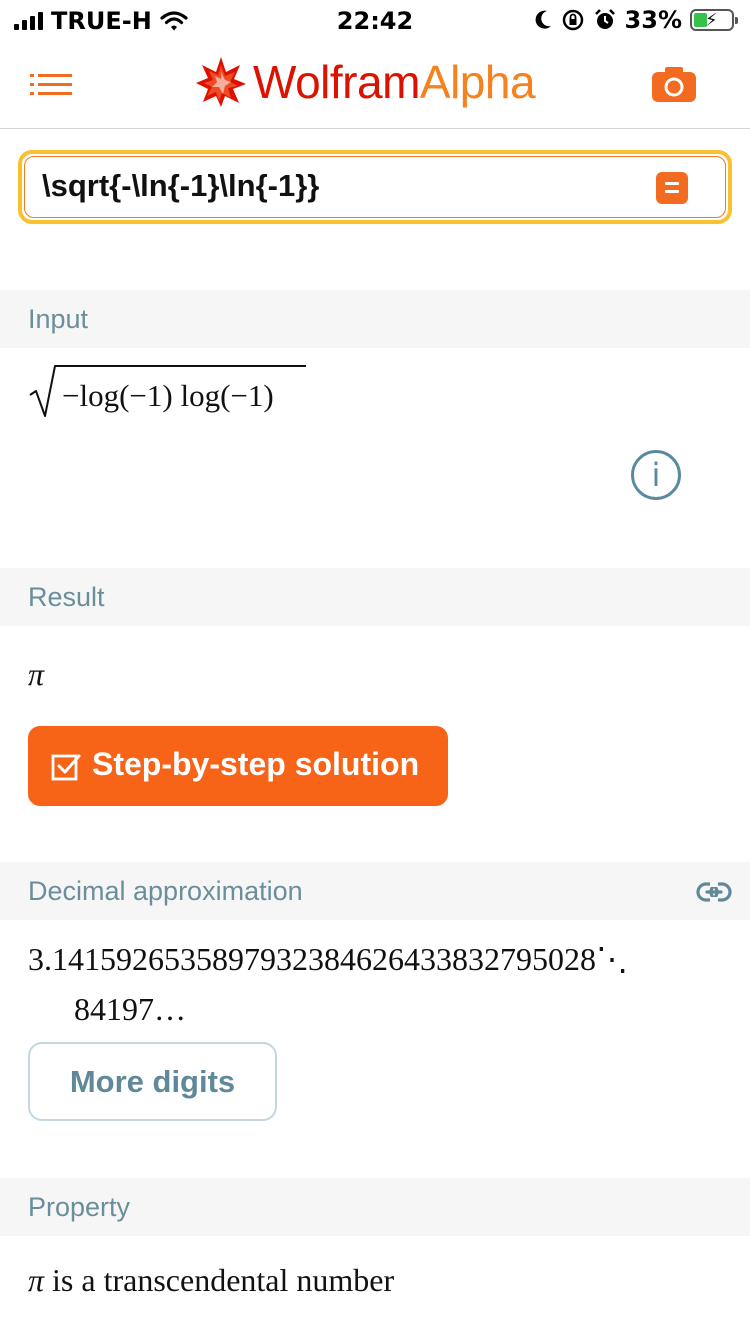  I want to click on link-icon, so click(714, 892).